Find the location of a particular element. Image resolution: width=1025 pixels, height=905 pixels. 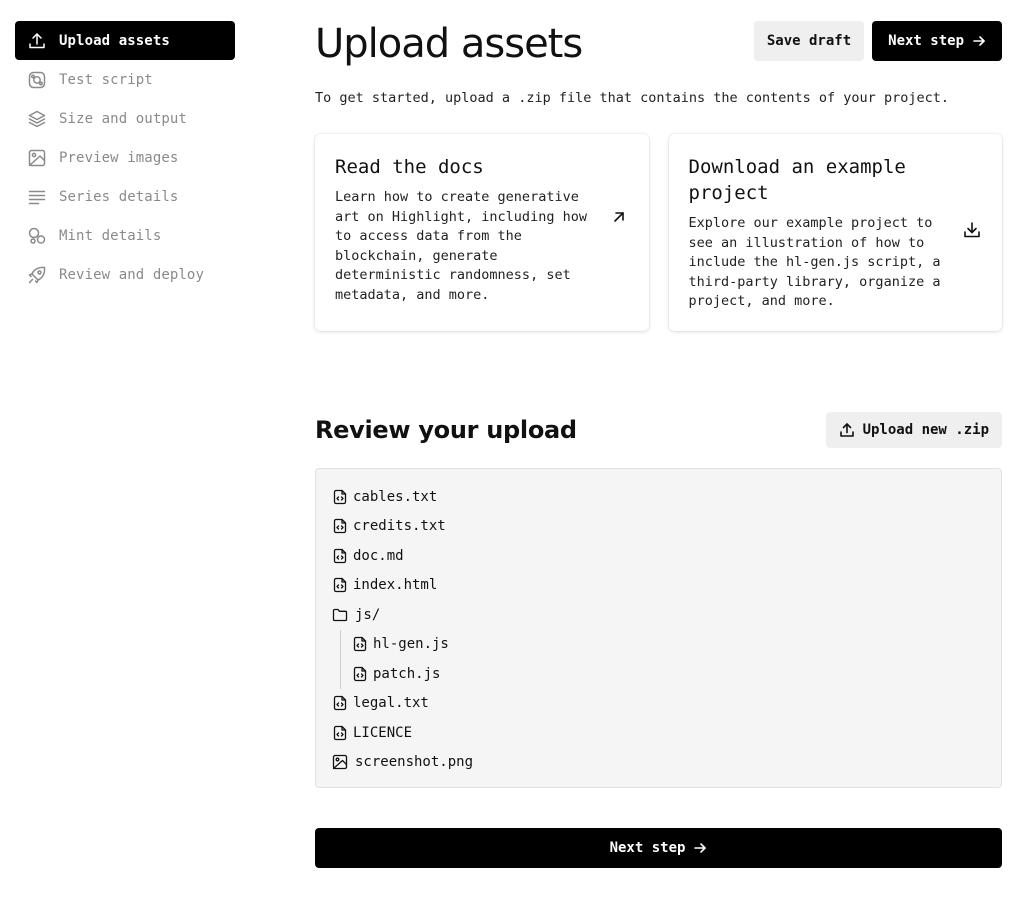

upload-new-zip-button: Upload new .zip is located at coordinates (913, 430).